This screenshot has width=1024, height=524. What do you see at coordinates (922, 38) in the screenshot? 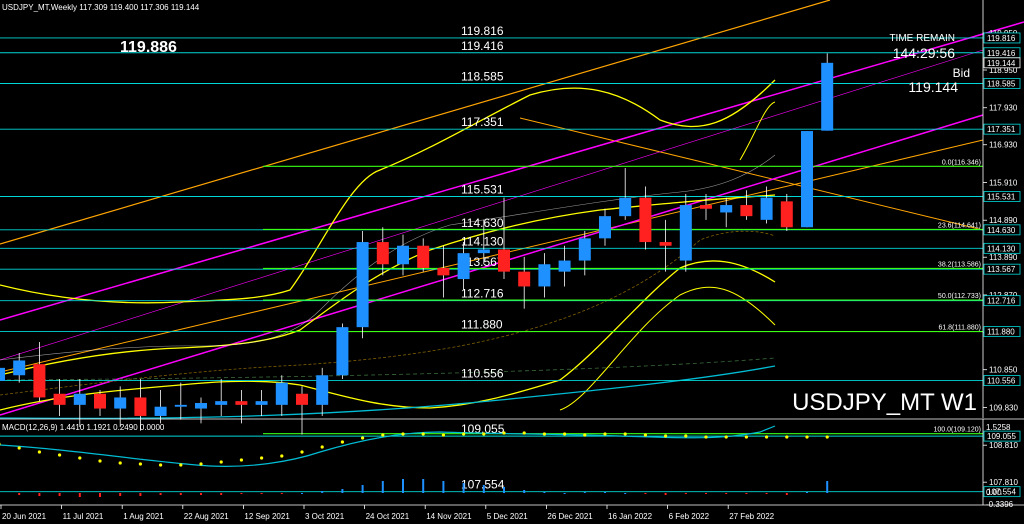
I see `time-remain-label: TIME REMAIN` at bounding box center [922, 38].